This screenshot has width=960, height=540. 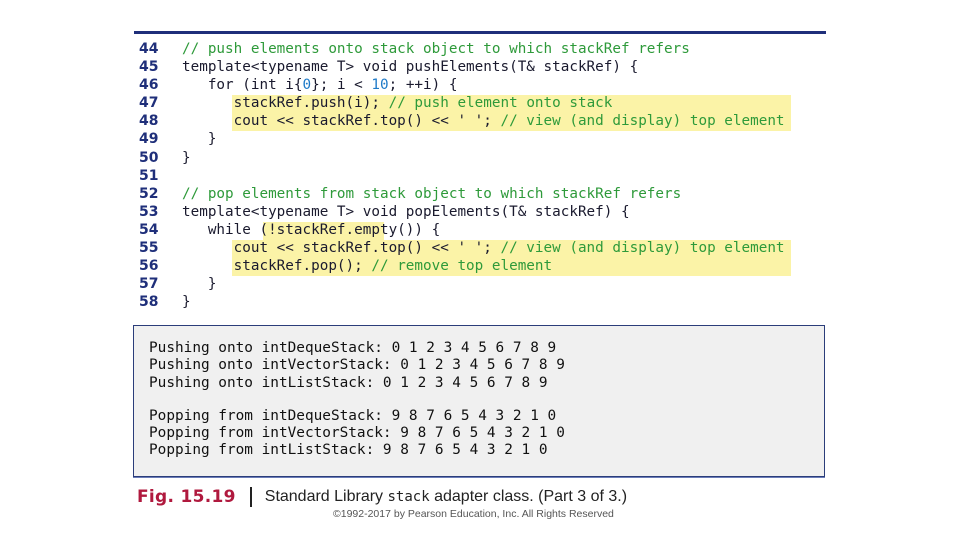 I want to click on code-line: 46 for (int i{0}; i < 10; ++i) {, so click(x=484, y=85).